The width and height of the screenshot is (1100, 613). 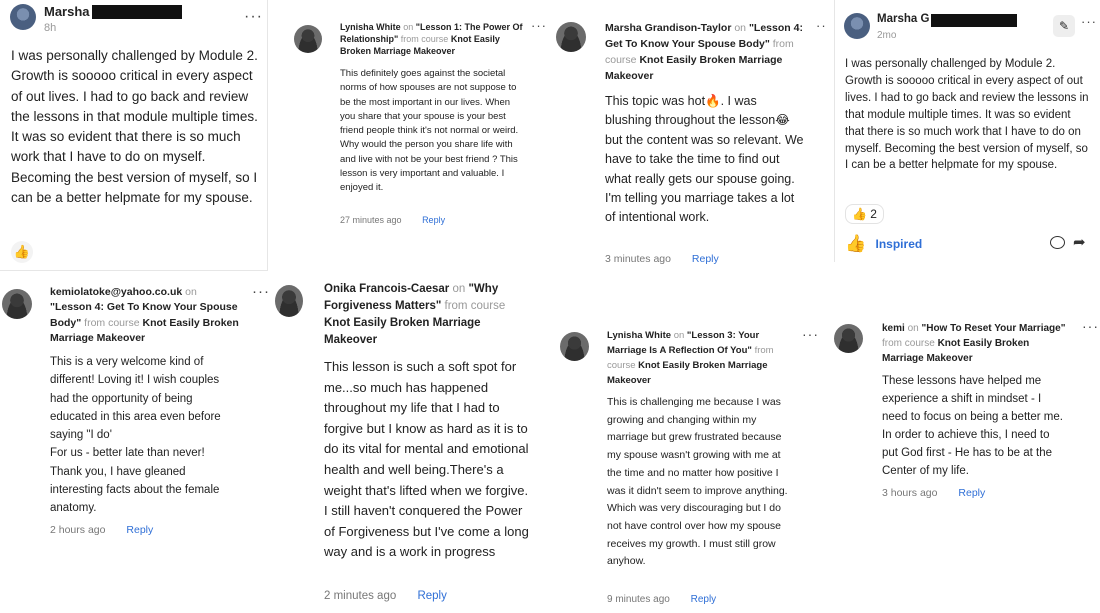 What do you see at coordinates (903, 20) in the screenshot?
I see `author-name: Marsha G` at bounding box center [903, 20].